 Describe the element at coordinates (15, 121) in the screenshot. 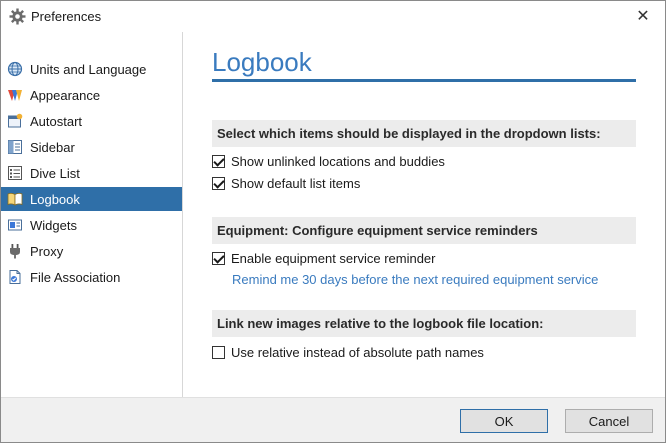

I see `autostart-icon` at that location.